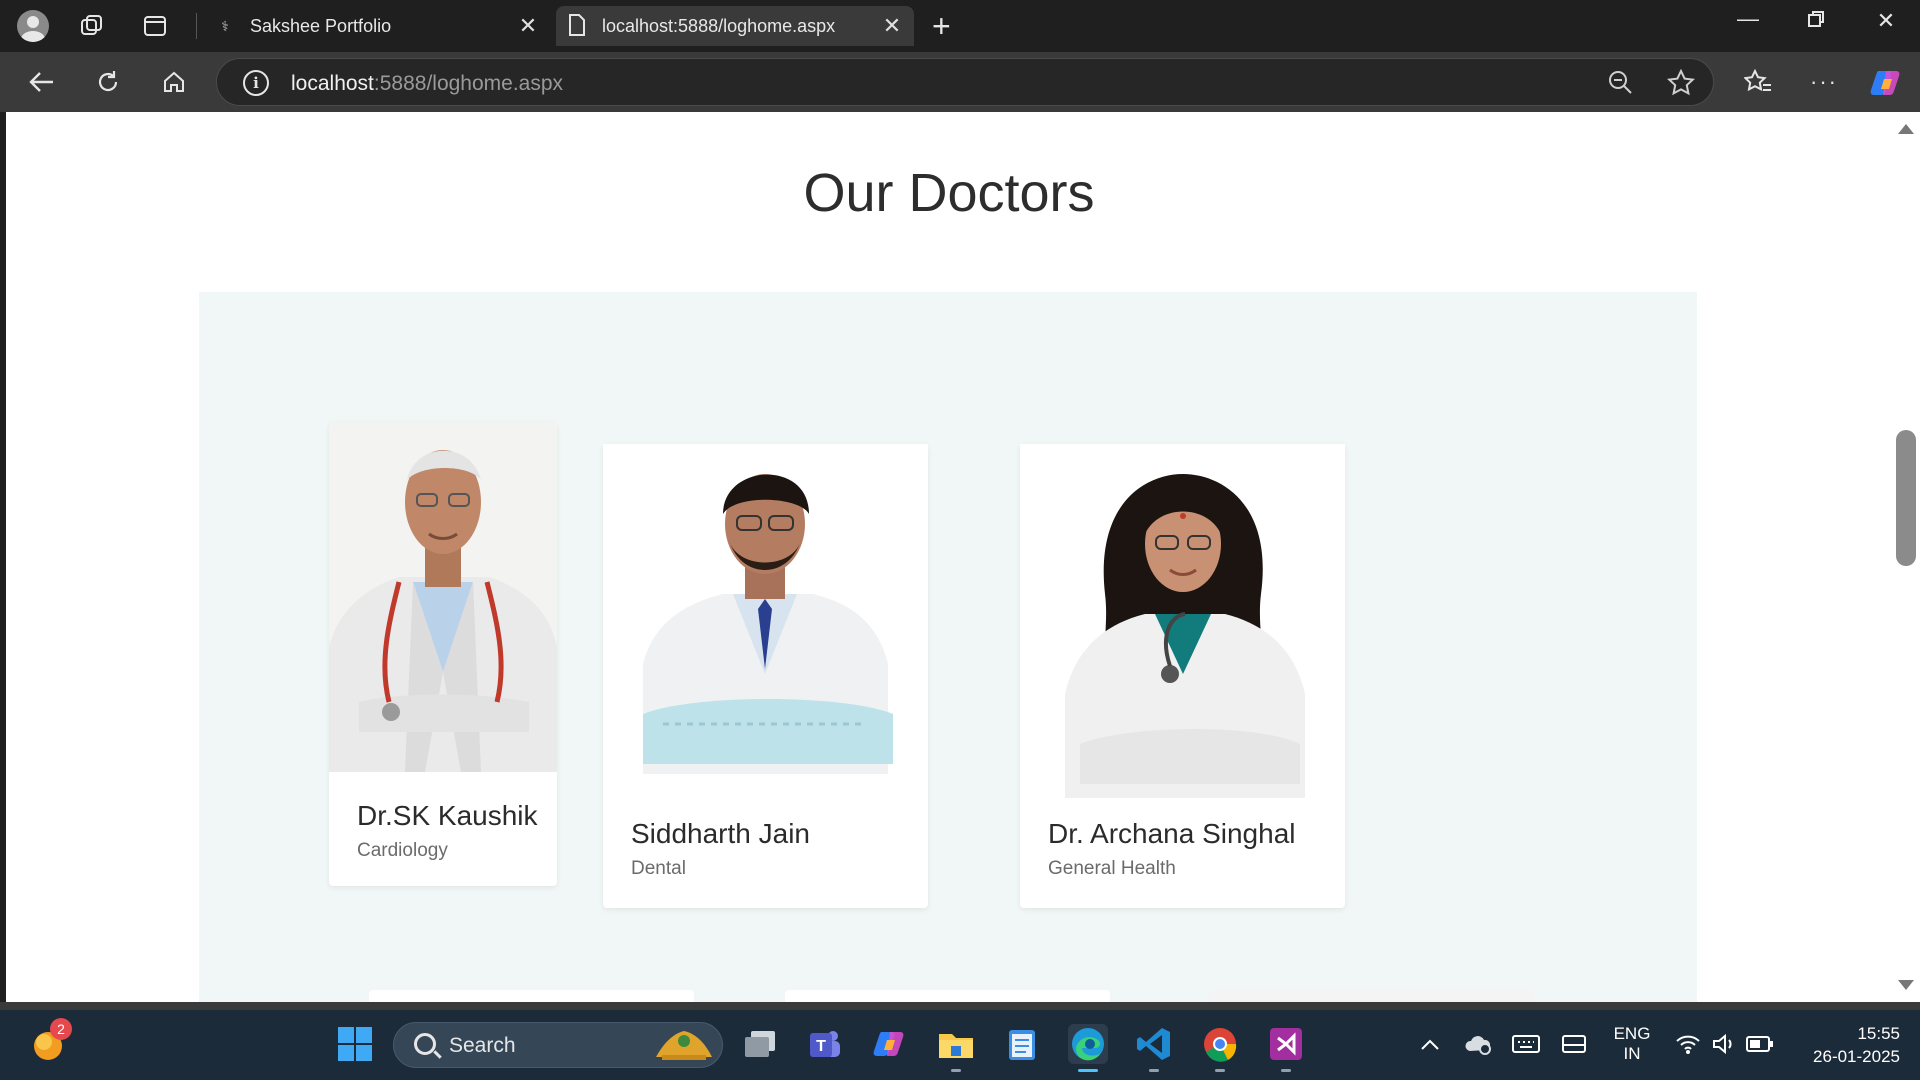 The image size is (1920, 1080). Describe the element at coordinates (92, 26) in the screenshot. I see `workspaces-icon` at that location.